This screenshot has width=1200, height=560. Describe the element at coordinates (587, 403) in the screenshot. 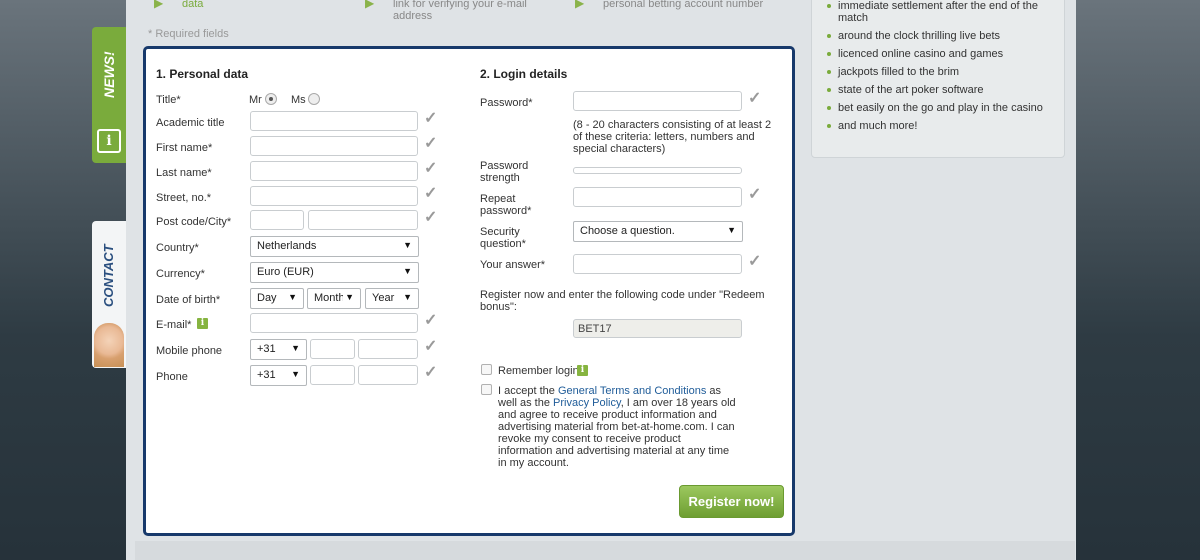

I see `privacy-policy-link: Privacy Policy` at that location.